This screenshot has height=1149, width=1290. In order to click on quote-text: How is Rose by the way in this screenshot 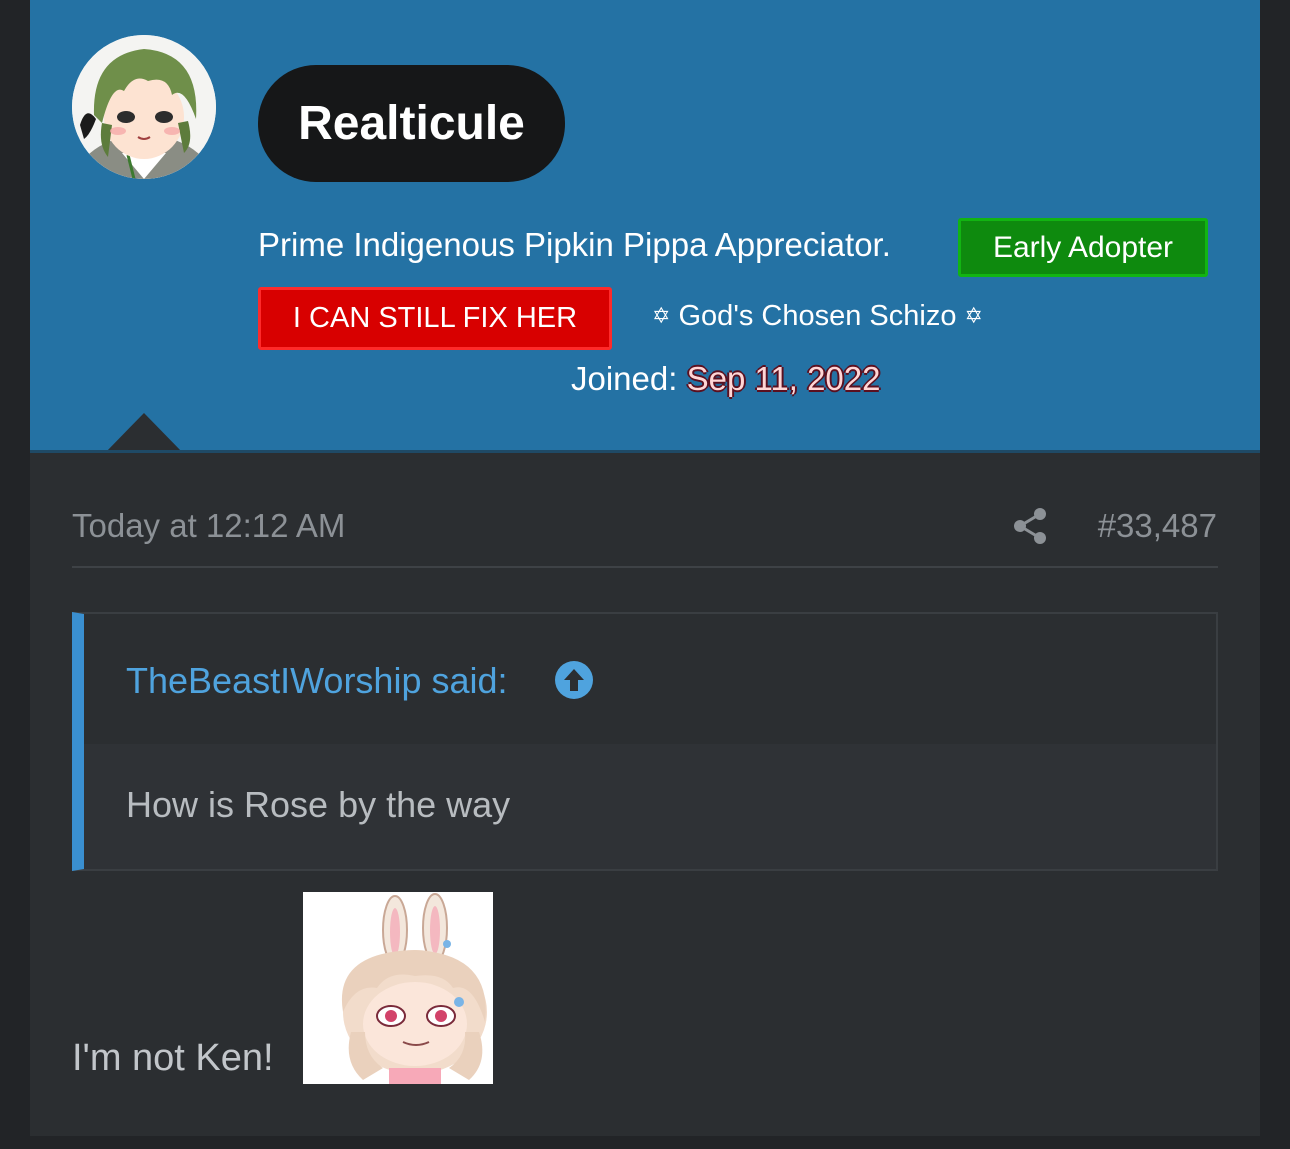, I will do `click(318, 804)`.